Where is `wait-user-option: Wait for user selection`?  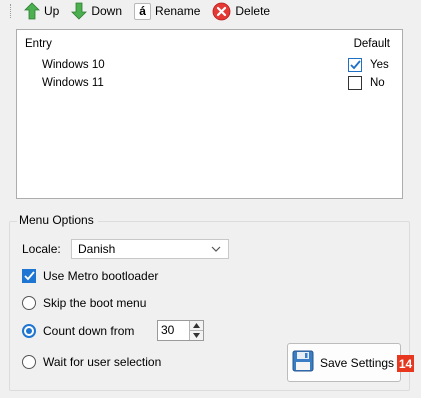 wait-user-option: Wait for user selection is located at coordinates (91, 362).